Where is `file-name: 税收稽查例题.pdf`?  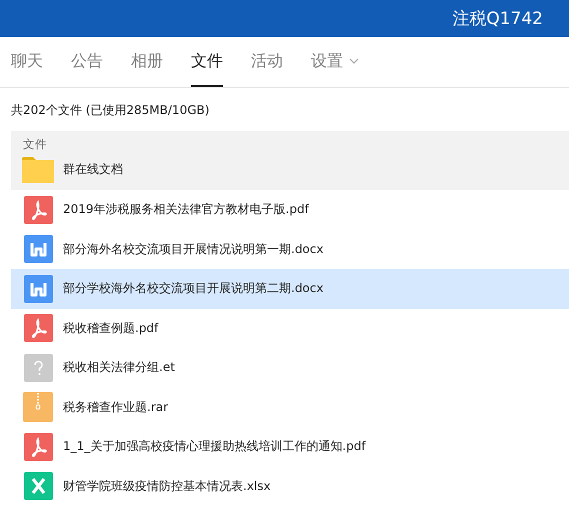
file-name: 税收稽查例题.pdf is located at coordinates (110, 328).